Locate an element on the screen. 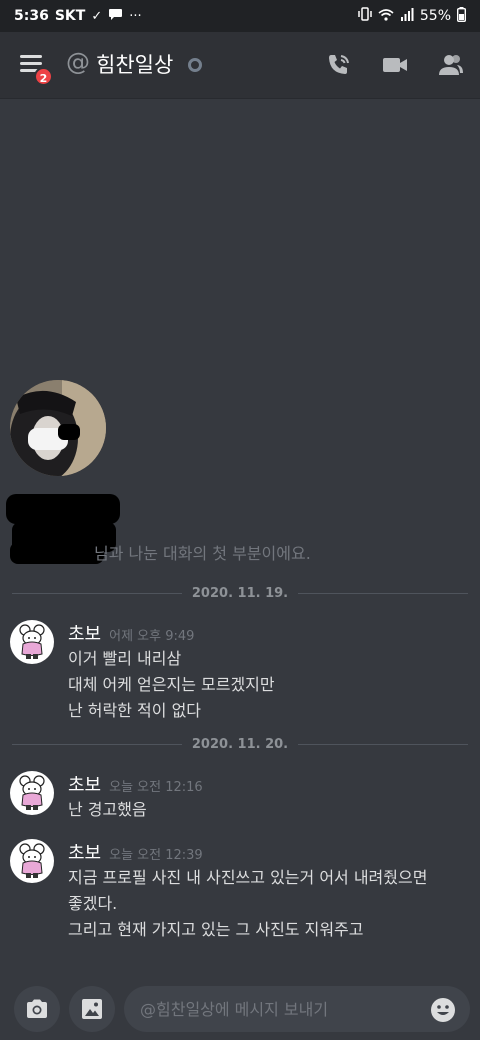  phone-call-icon is located at coordinates (339, 64).